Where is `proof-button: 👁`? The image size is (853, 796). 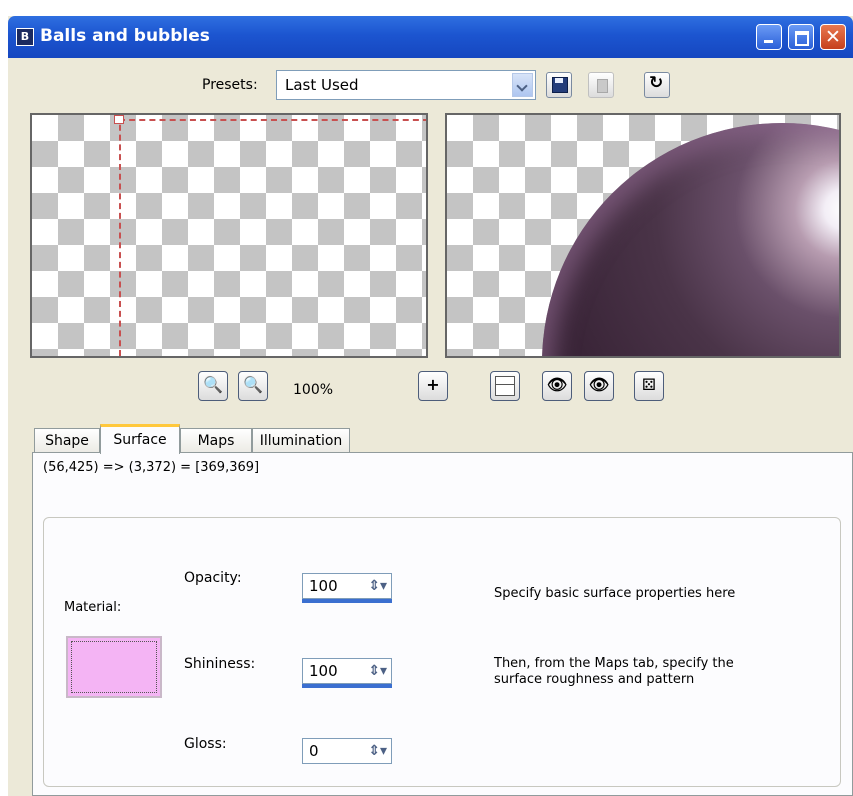
proof-button: 👁 is located at coordinates (557, 386).